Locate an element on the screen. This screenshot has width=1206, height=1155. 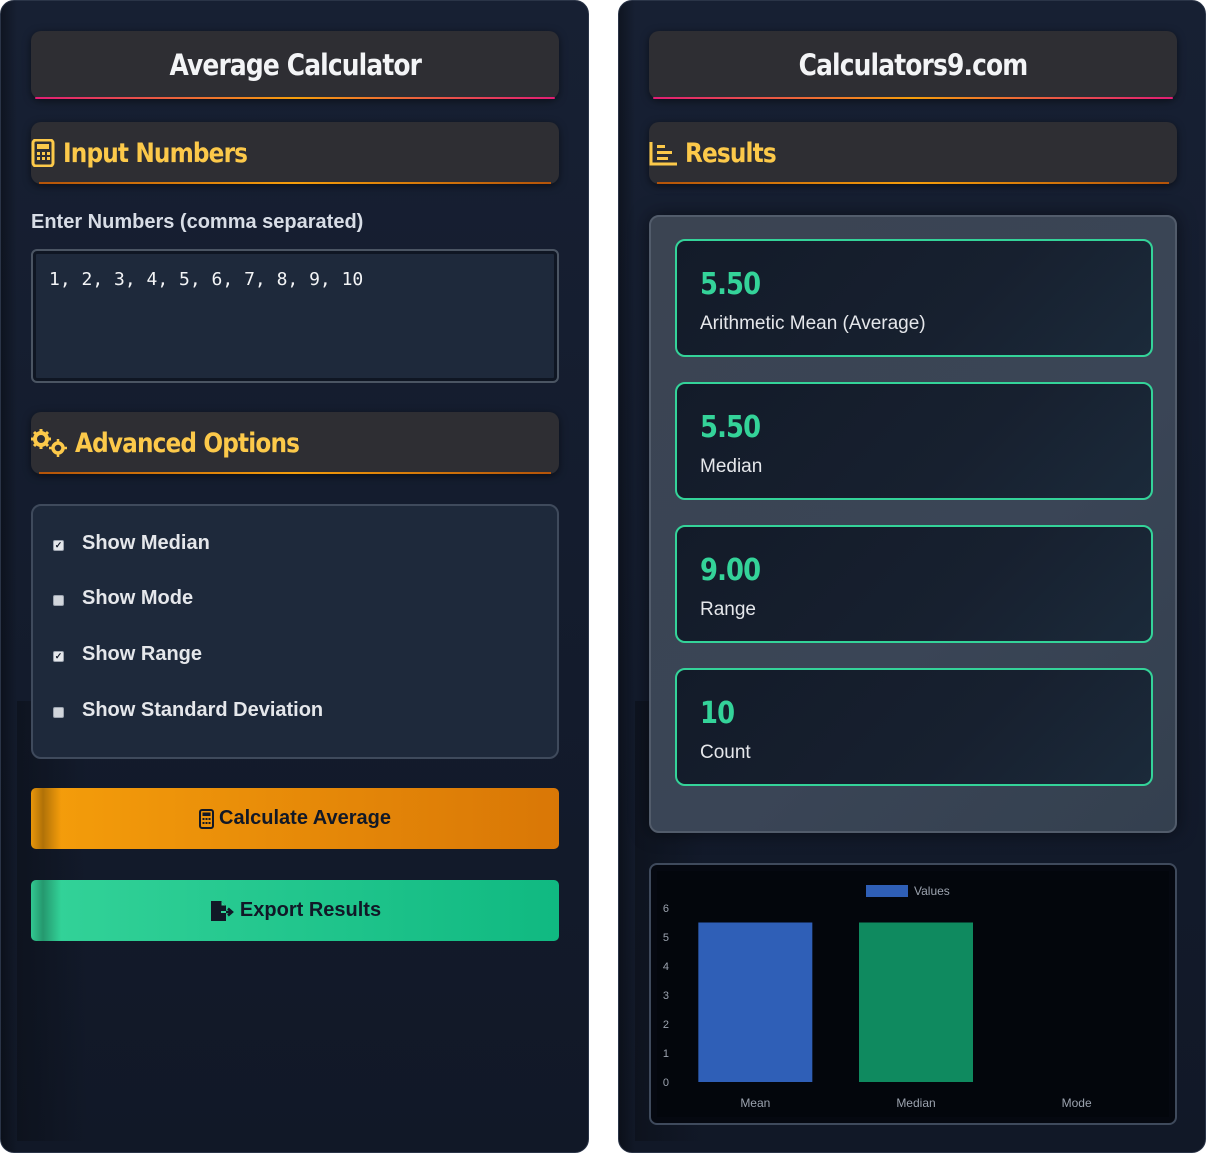
export-results-button: Export Results is located at coordinates (295, 910).